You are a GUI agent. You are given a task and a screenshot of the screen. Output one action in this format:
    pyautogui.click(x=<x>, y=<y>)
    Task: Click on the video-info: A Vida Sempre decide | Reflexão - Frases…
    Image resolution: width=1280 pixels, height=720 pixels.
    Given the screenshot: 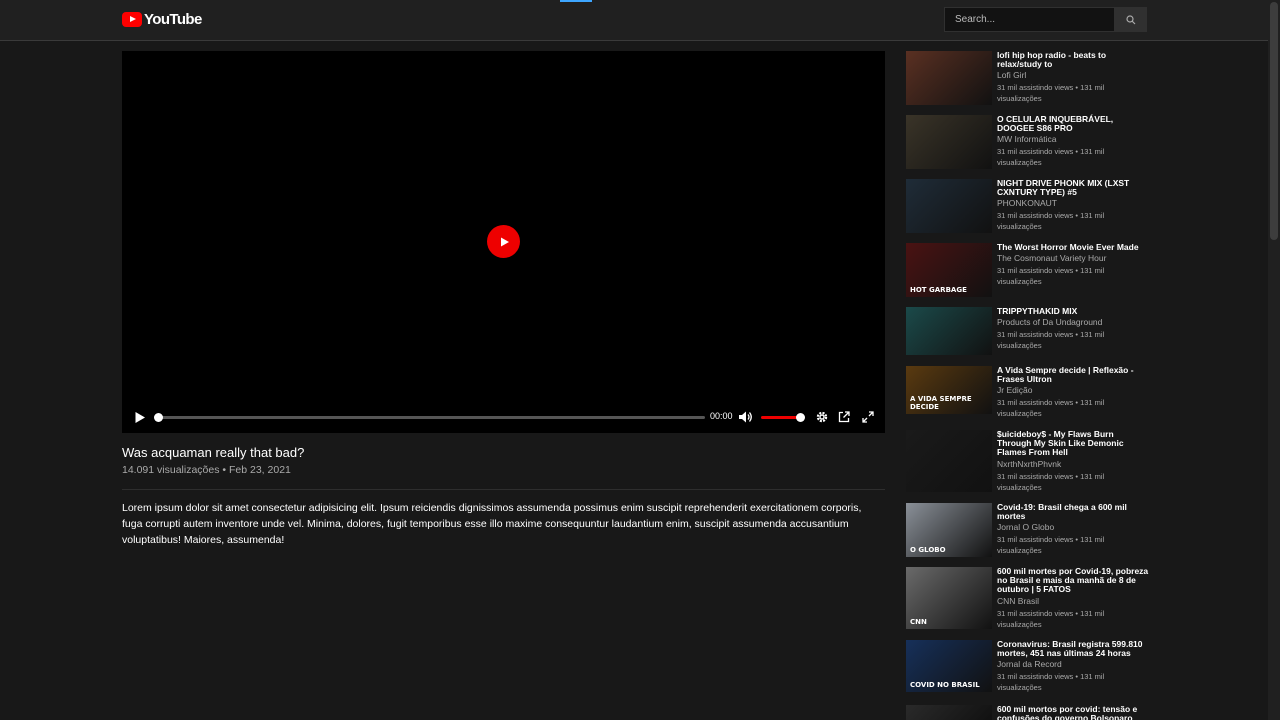 What is the action you would take?
    pyautogui.click(x=1073, y=392)
    